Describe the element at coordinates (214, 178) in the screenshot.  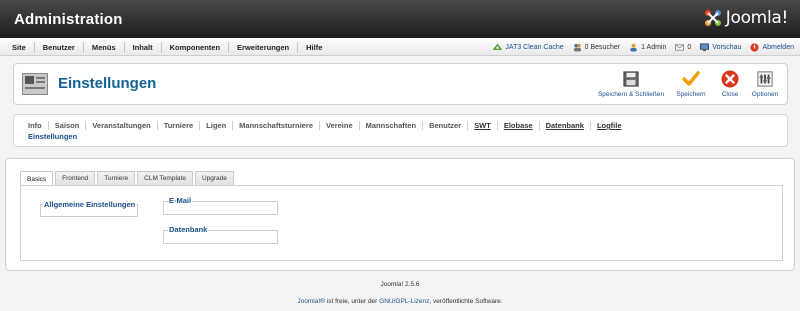
I see `tab-upgrade: Upgrade` at that location.